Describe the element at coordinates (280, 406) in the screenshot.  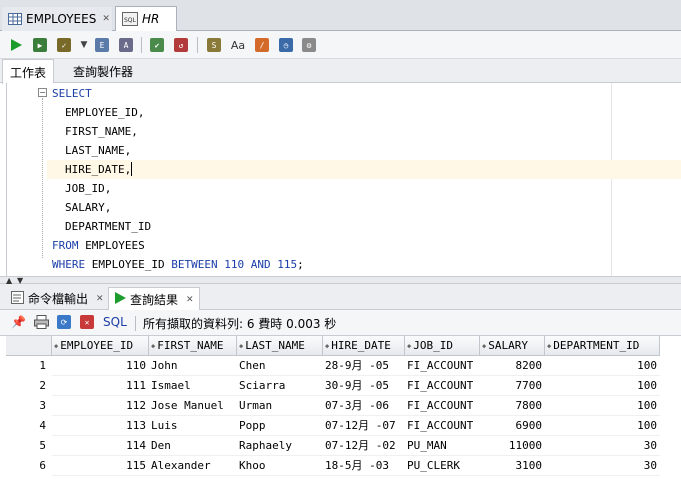
I see `table-cell: Urman` at that location.